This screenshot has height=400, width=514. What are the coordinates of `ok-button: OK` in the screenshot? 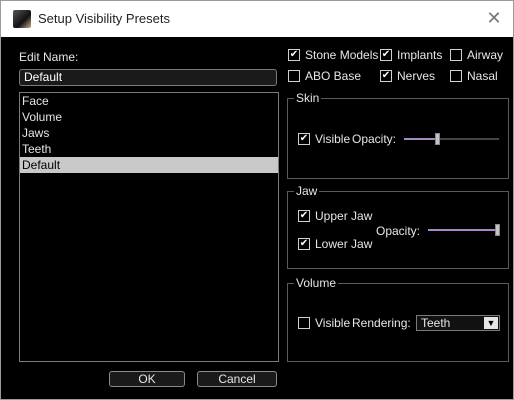 It's located at (147, 379).